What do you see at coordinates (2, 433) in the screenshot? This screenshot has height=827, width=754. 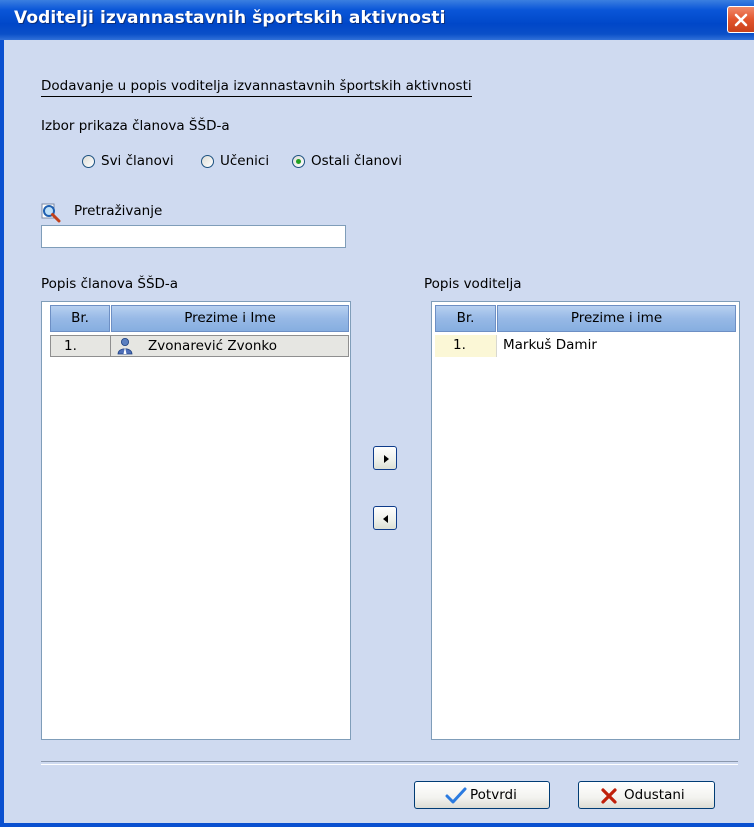 I see `window-frame-left` at bounding box center [2, 433].